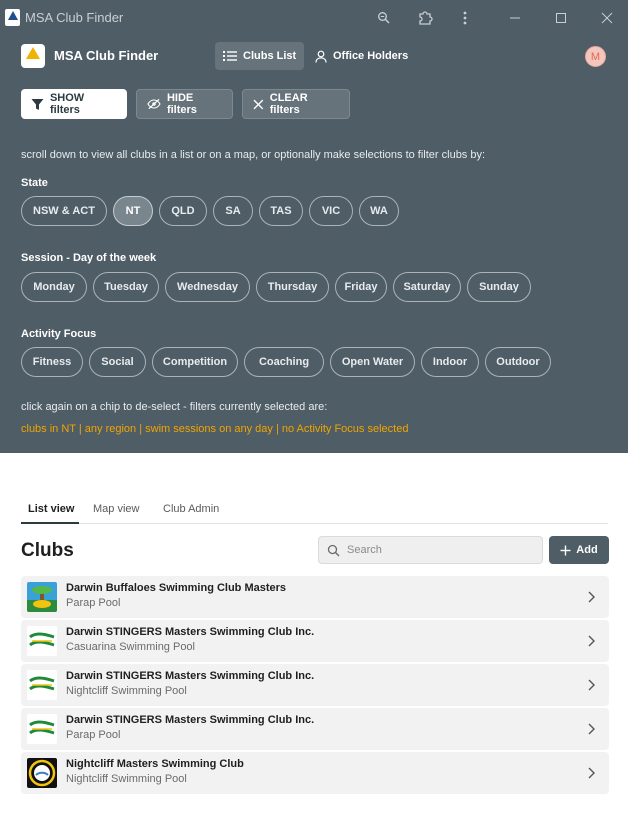  I want to click on club-name: Darwin Buffaloes Swimming Club Masters, so click(176, 588).